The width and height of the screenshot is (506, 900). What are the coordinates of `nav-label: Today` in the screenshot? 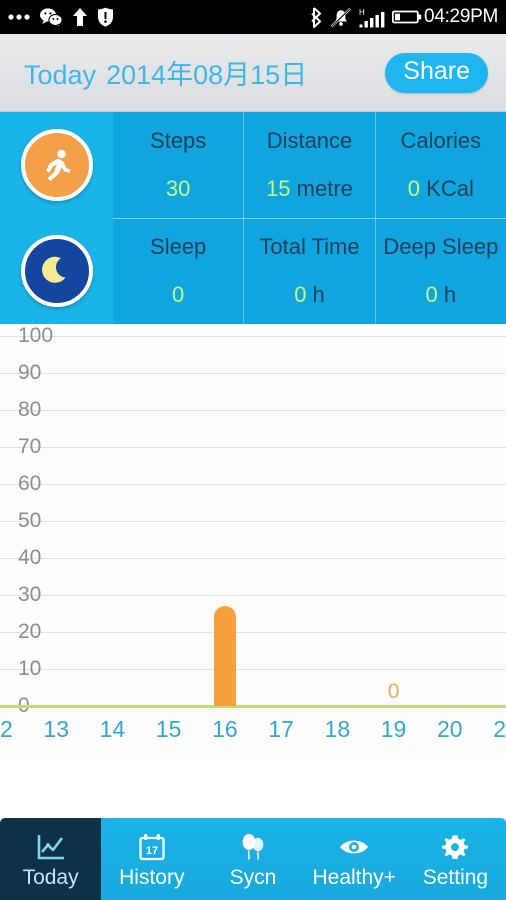 It's located at (50, 877).